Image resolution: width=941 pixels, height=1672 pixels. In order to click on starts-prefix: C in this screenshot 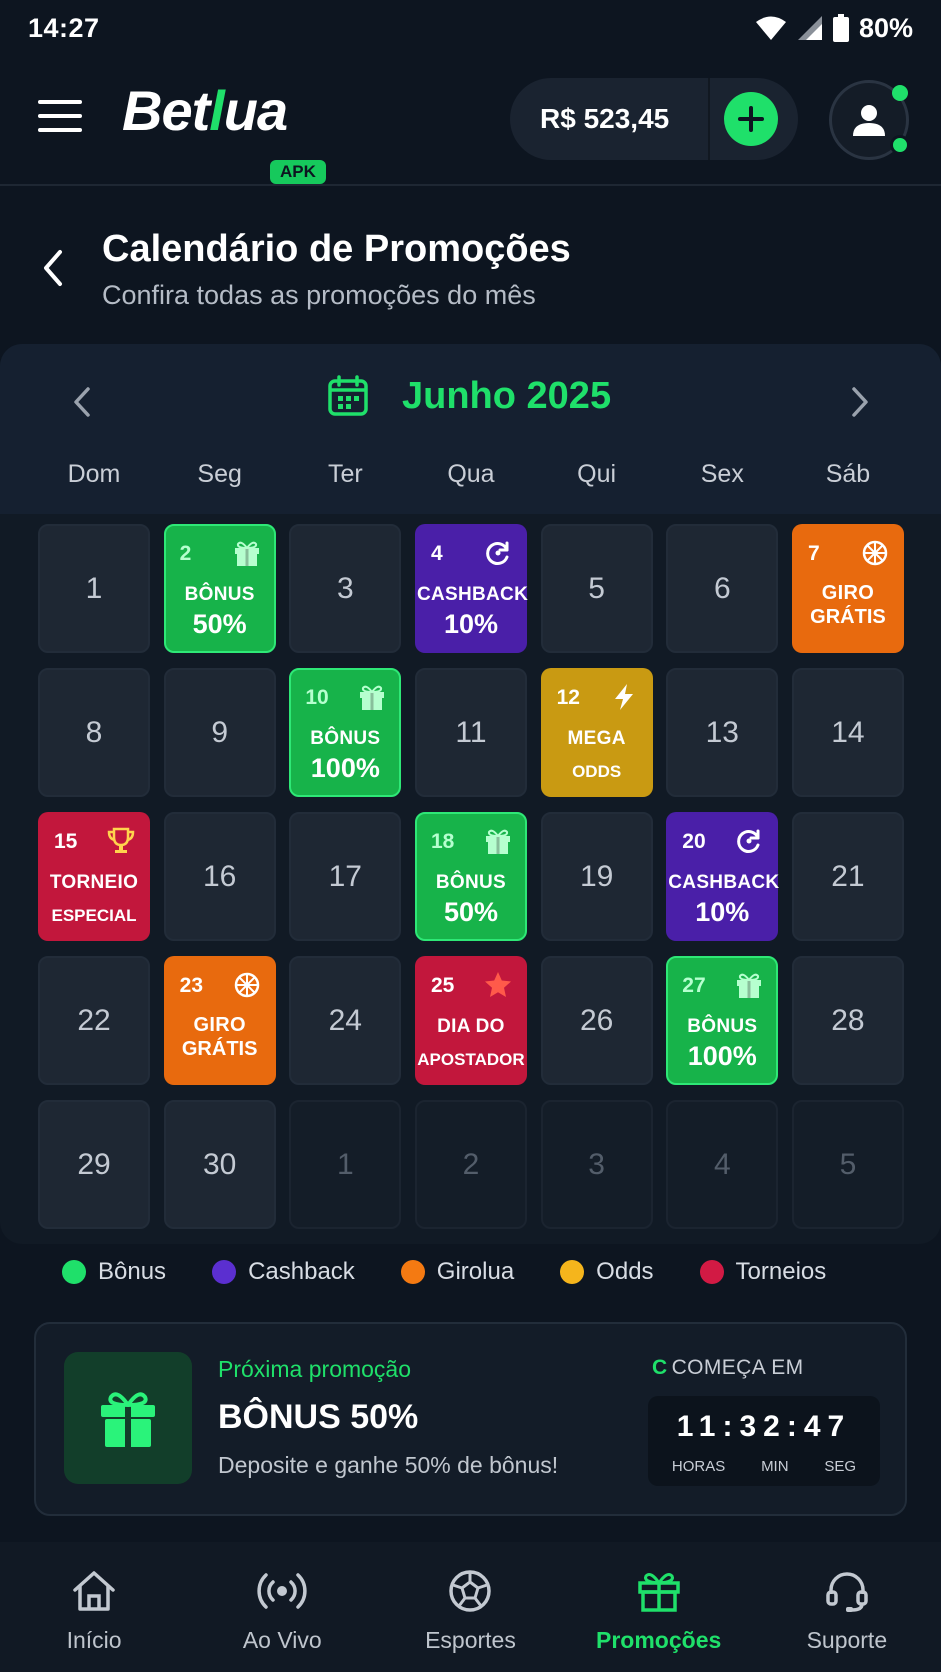, I will do `click(660, 1367)`.